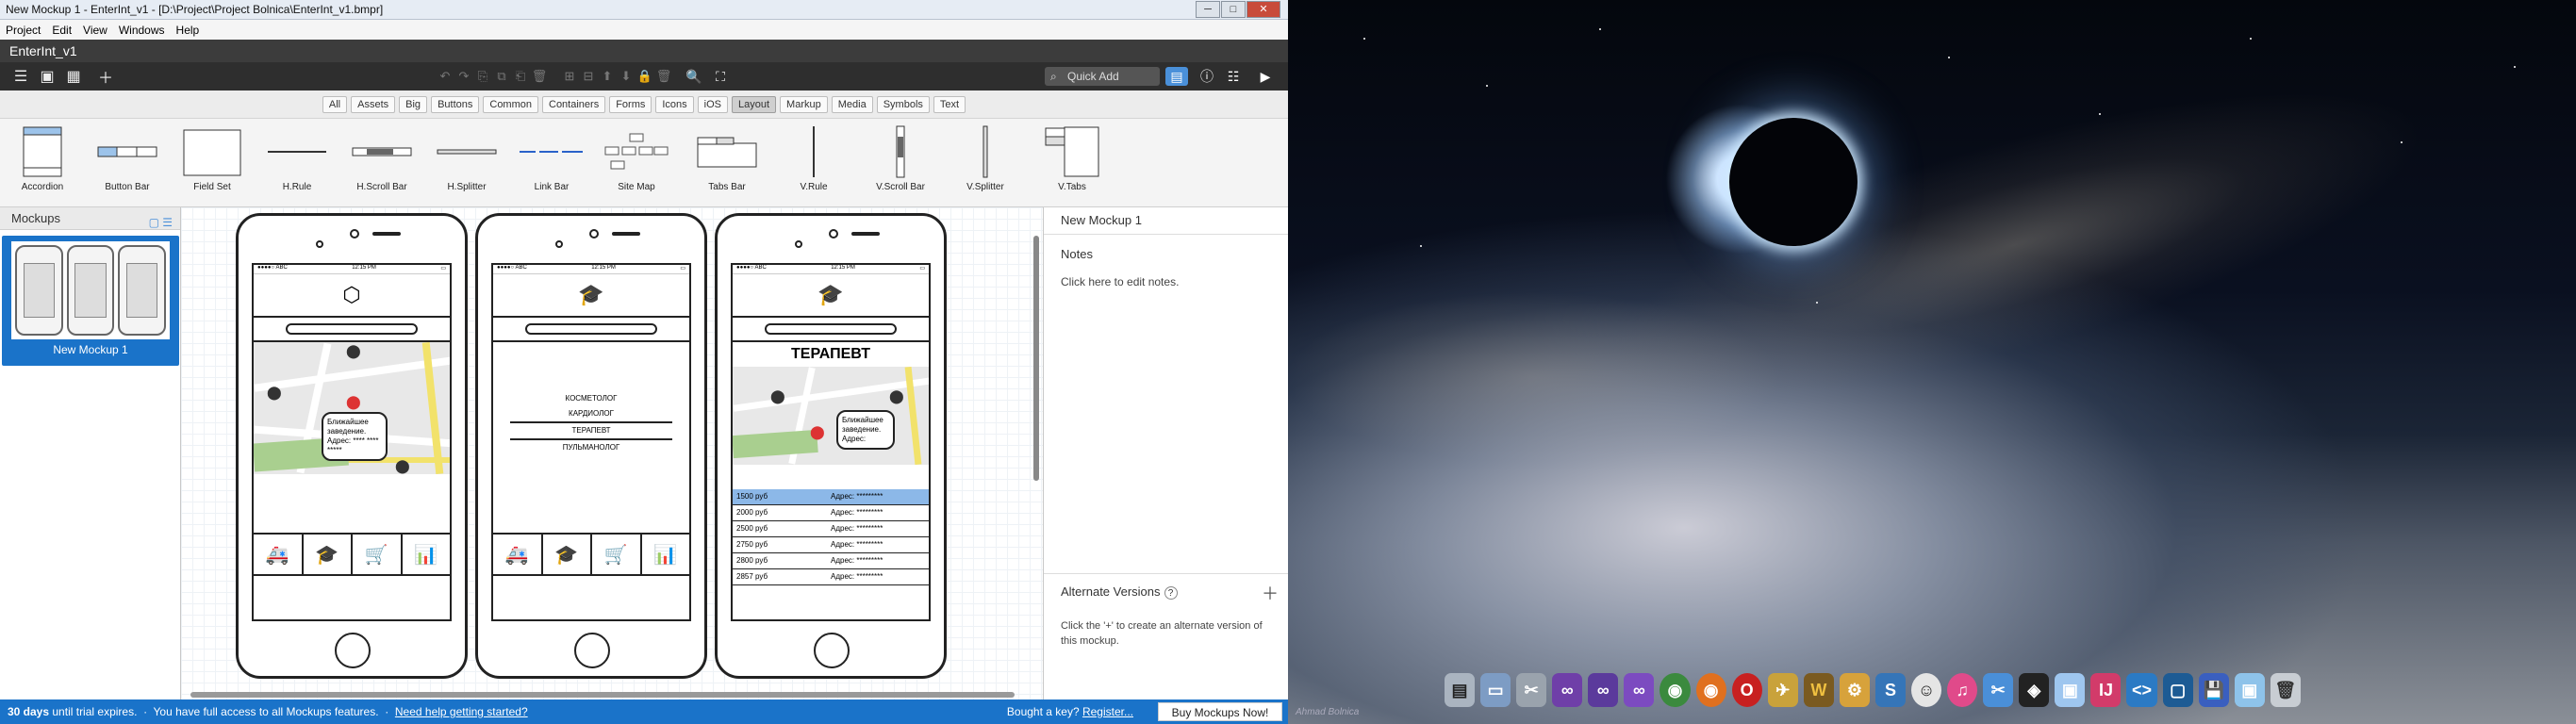 The width and height of the screenshot is (2576, 724). What do you see at coordinates (831, 545) in the screenshot?
I see `price-row: 2750 руб Адрес: *********` at bounding box center [831, 545].